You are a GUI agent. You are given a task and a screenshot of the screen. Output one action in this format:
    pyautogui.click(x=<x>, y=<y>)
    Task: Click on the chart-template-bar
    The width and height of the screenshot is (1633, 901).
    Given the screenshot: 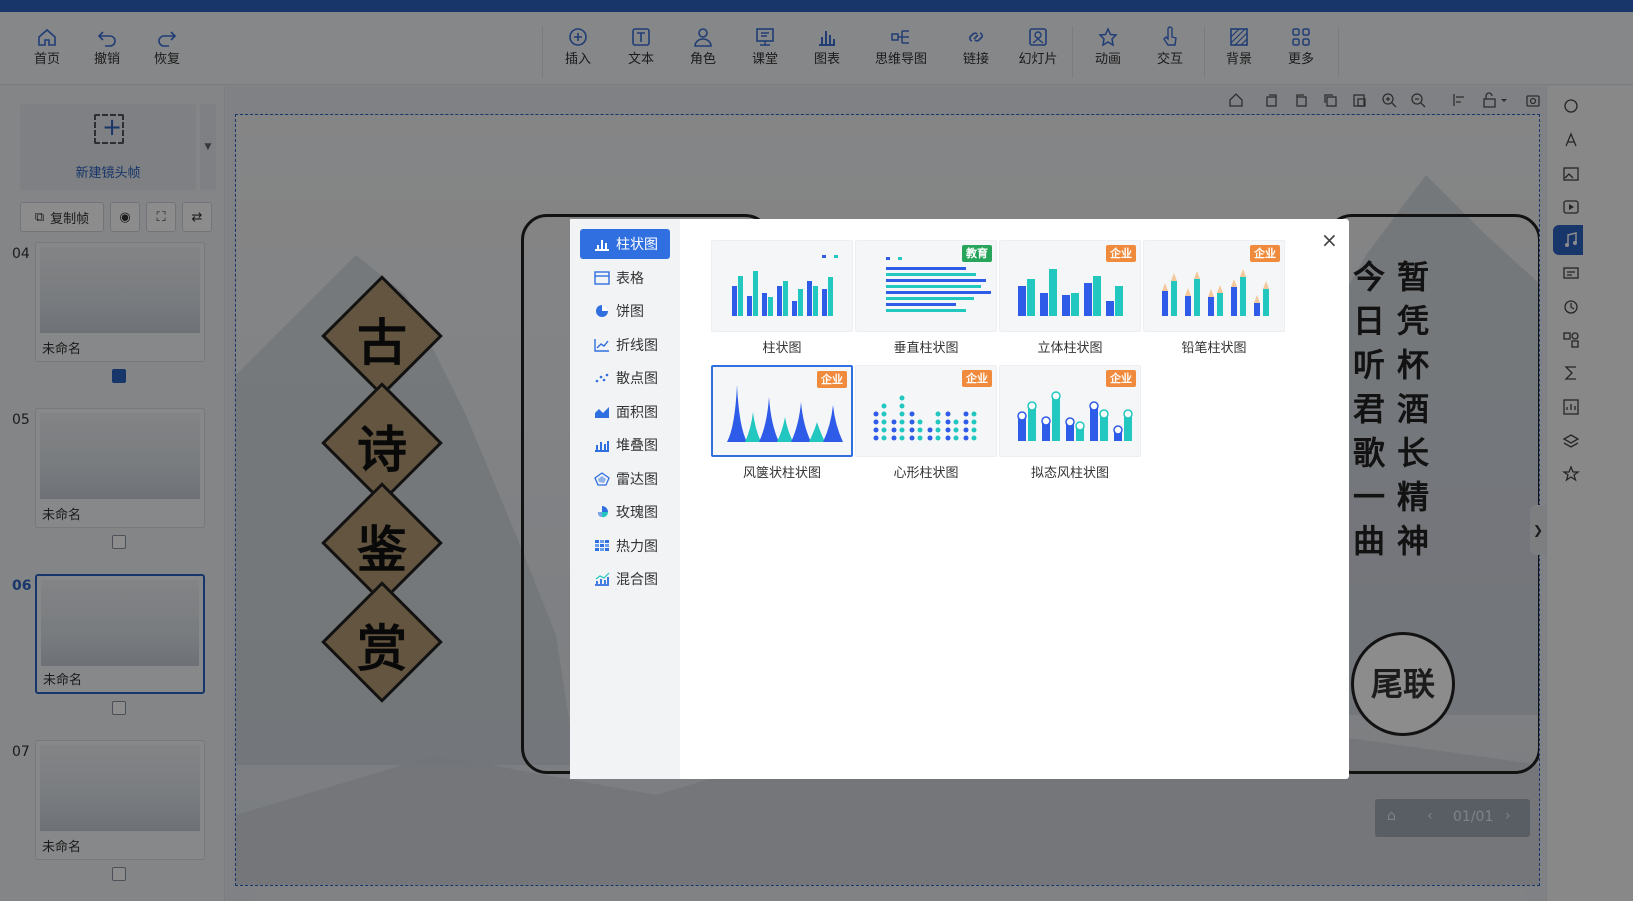 What is the action you would take?
    pyautogui.click(x=782, y=286)
    